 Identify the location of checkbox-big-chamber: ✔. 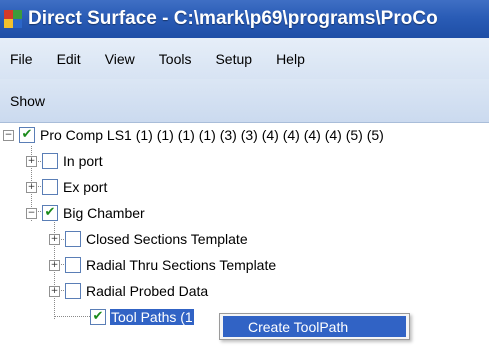
(50, 213).